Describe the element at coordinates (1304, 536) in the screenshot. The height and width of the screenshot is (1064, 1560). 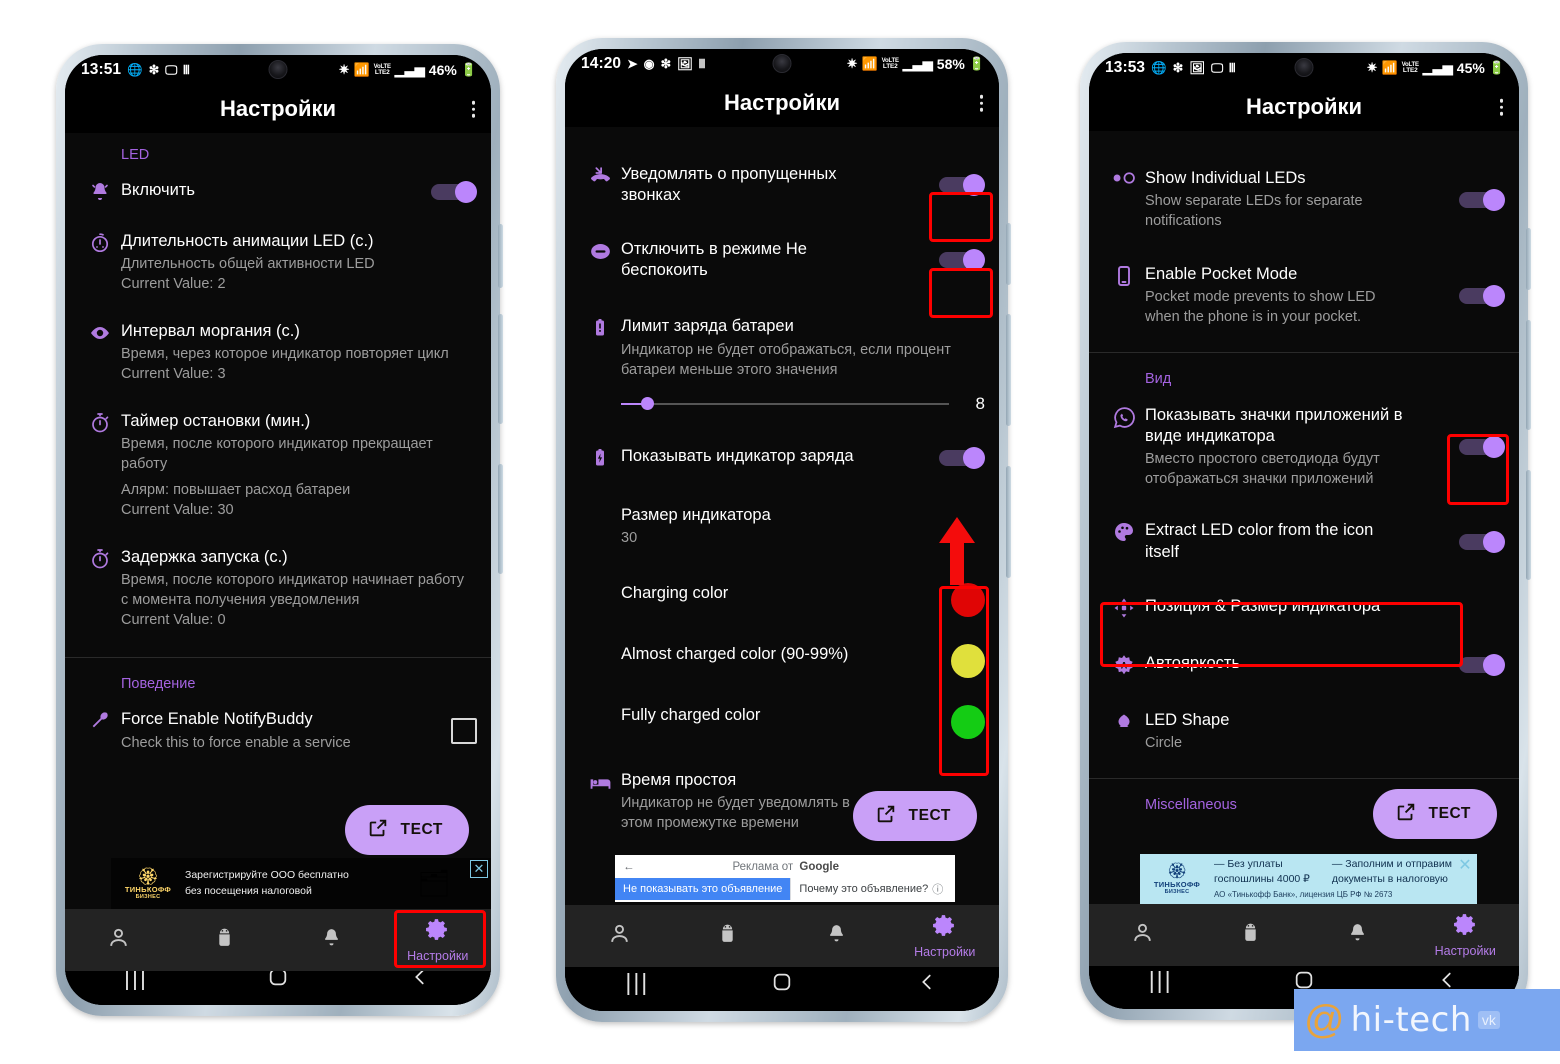
I see `list-item: Extract LED color from the icon itself` at that location.